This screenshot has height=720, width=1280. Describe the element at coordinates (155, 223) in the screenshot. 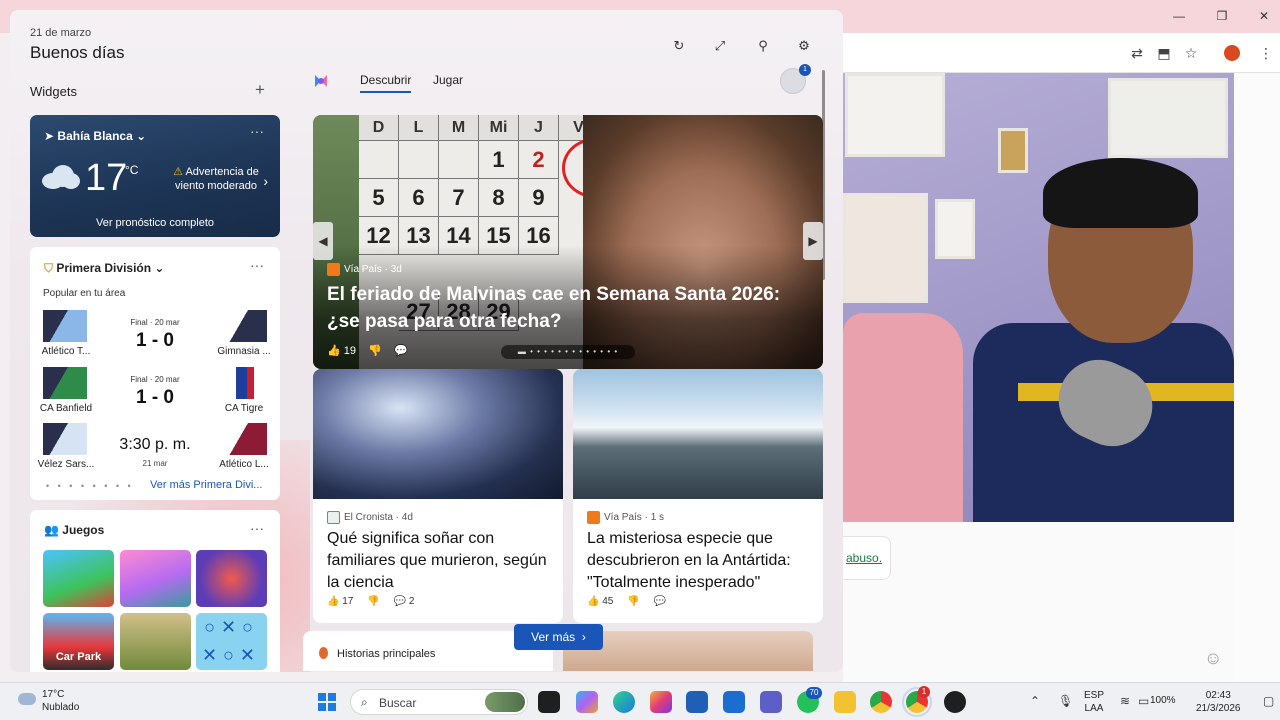

I see `forecast-link: Ver pronóstico completo` at that location.